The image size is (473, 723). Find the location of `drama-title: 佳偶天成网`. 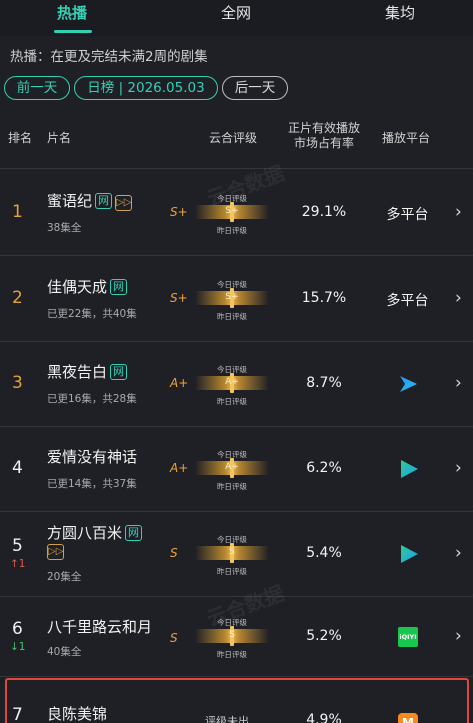

drama-title: 佳偶天成网 is located at coordinates (87, 286).